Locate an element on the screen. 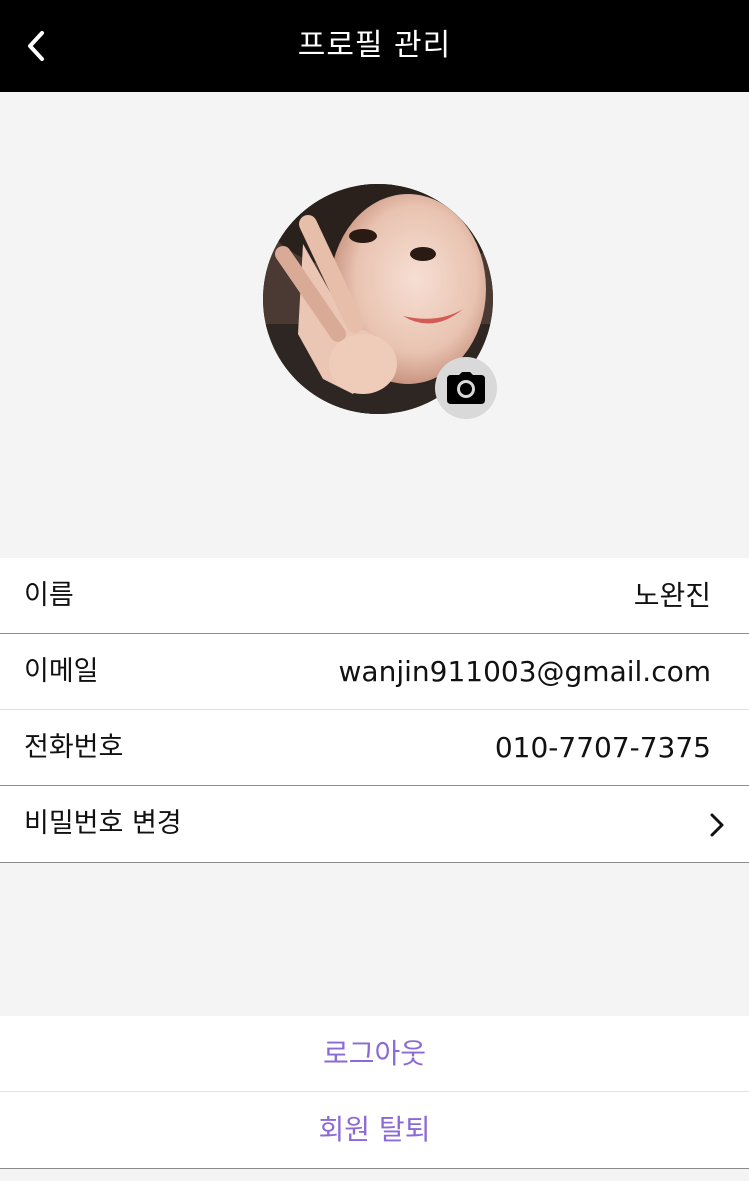 This screenshot has width=749, height=1181. phone-label: 전화번호 is located at coordinates (74, 747).